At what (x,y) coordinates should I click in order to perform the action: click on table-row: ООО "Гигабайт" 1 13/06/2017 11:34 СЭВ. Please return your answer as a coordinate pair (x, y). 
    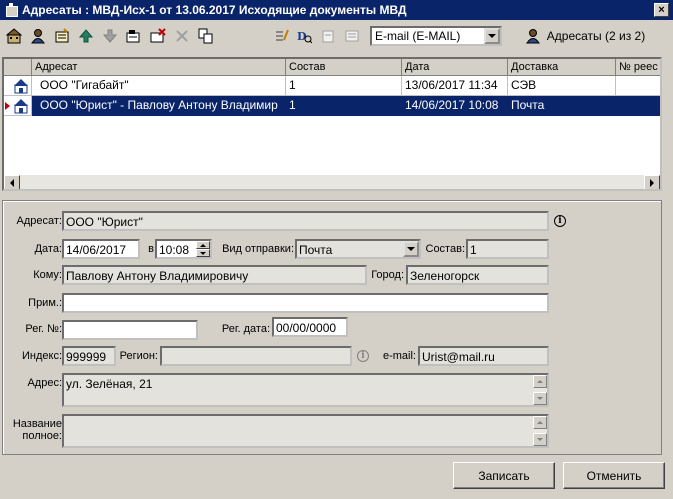
    Looking at the image, I should click on (332, 86).